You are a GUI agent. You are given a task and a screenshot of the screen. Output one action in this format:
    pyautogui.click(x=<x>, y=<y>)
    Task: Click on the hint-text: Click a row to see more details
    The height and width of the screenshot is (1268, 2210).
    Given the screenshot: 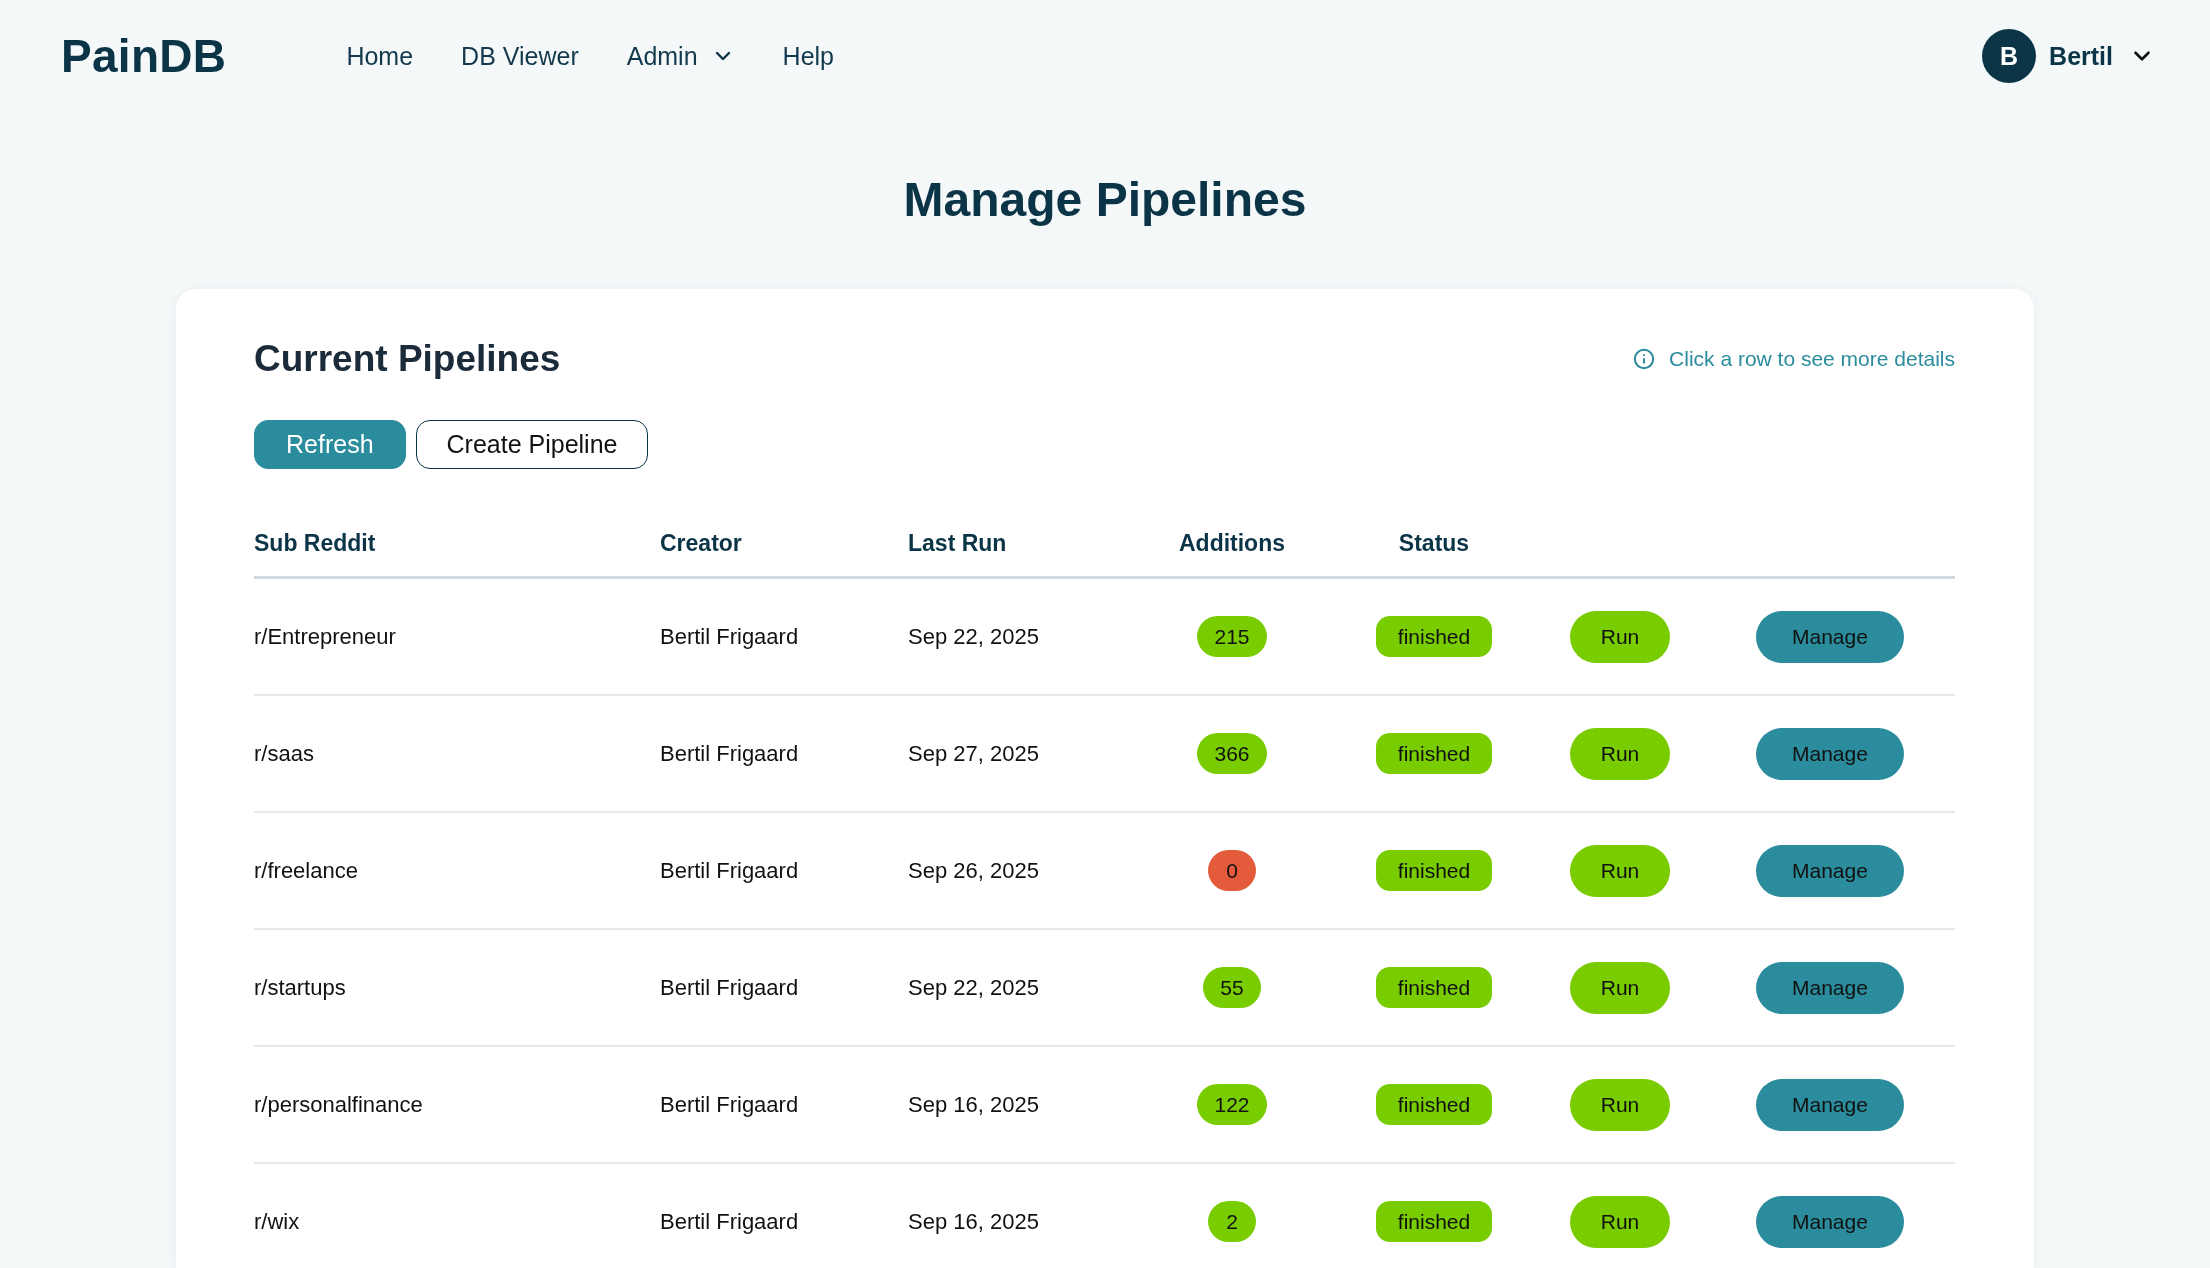 What is the action you would take?
    pyautogui.click(x=1812, y=359)
    